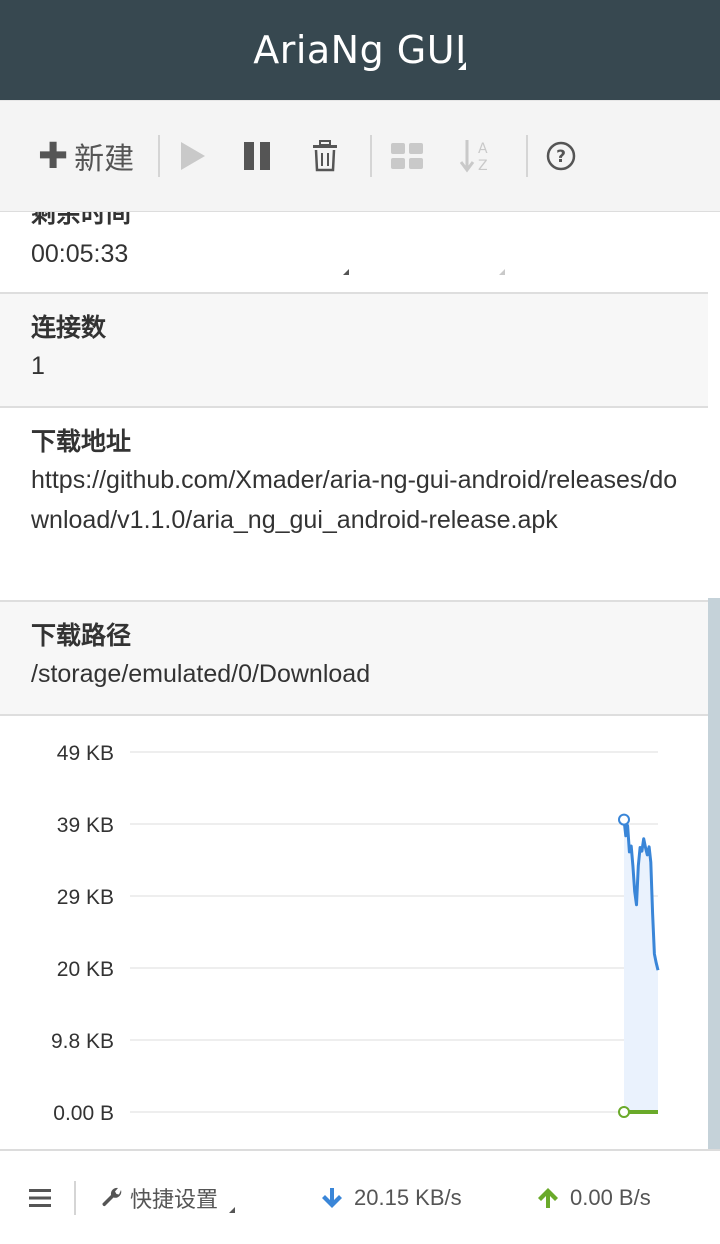 Image resolution: width=720 pixels, height=1244 pixels. I want to click on app-title: AriaNg GUI, so click(360, 50).